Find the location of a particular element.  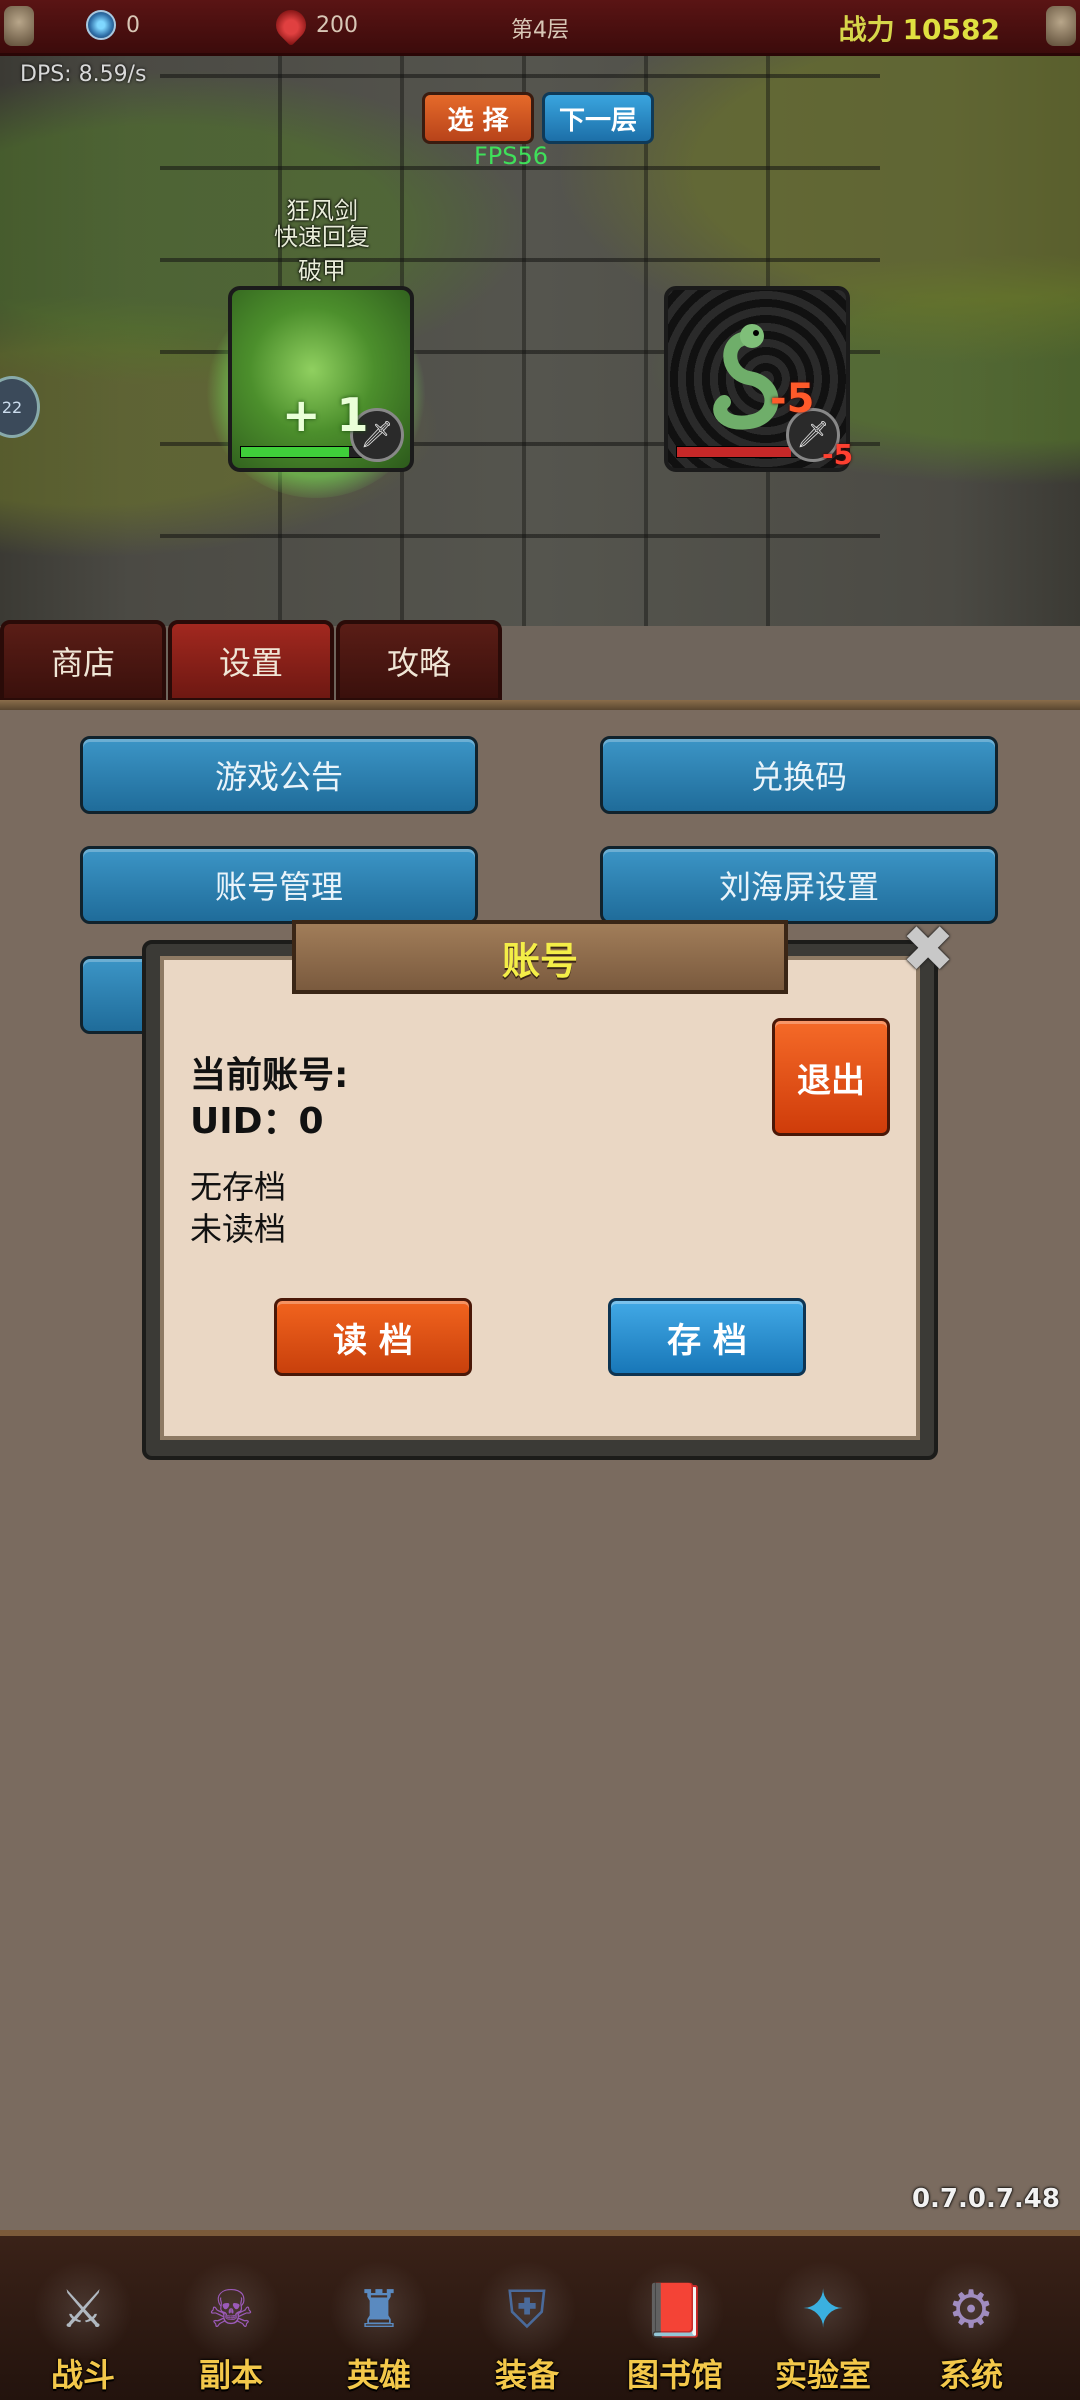

next-floor-button: 下一层 is located at coordinates (598, 118).